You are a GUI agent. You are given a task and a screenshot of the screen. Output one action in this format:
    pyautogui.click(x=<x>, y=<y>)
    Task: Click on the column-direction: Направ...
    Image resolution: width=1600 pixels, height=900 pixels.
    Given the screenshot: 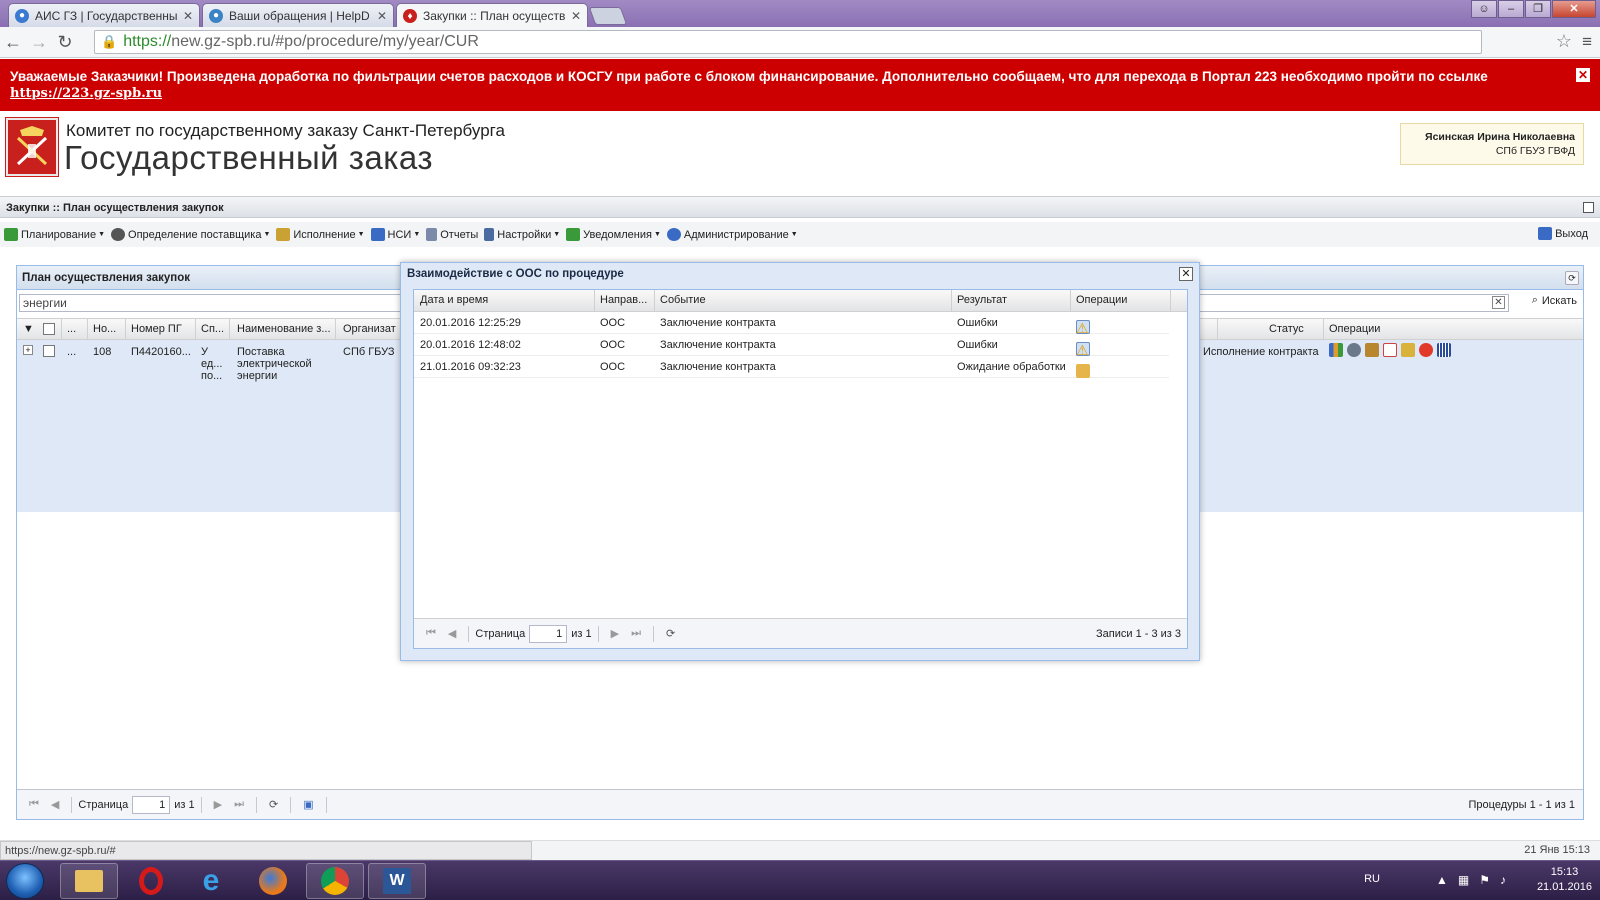 What is the action you would take?
    pyautogui.click(x=623, y=300)
    